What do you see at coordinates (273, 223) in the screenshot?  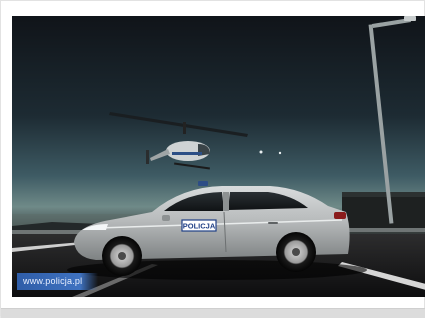 I see `car-door-handle` at bounding box center [273, 223].